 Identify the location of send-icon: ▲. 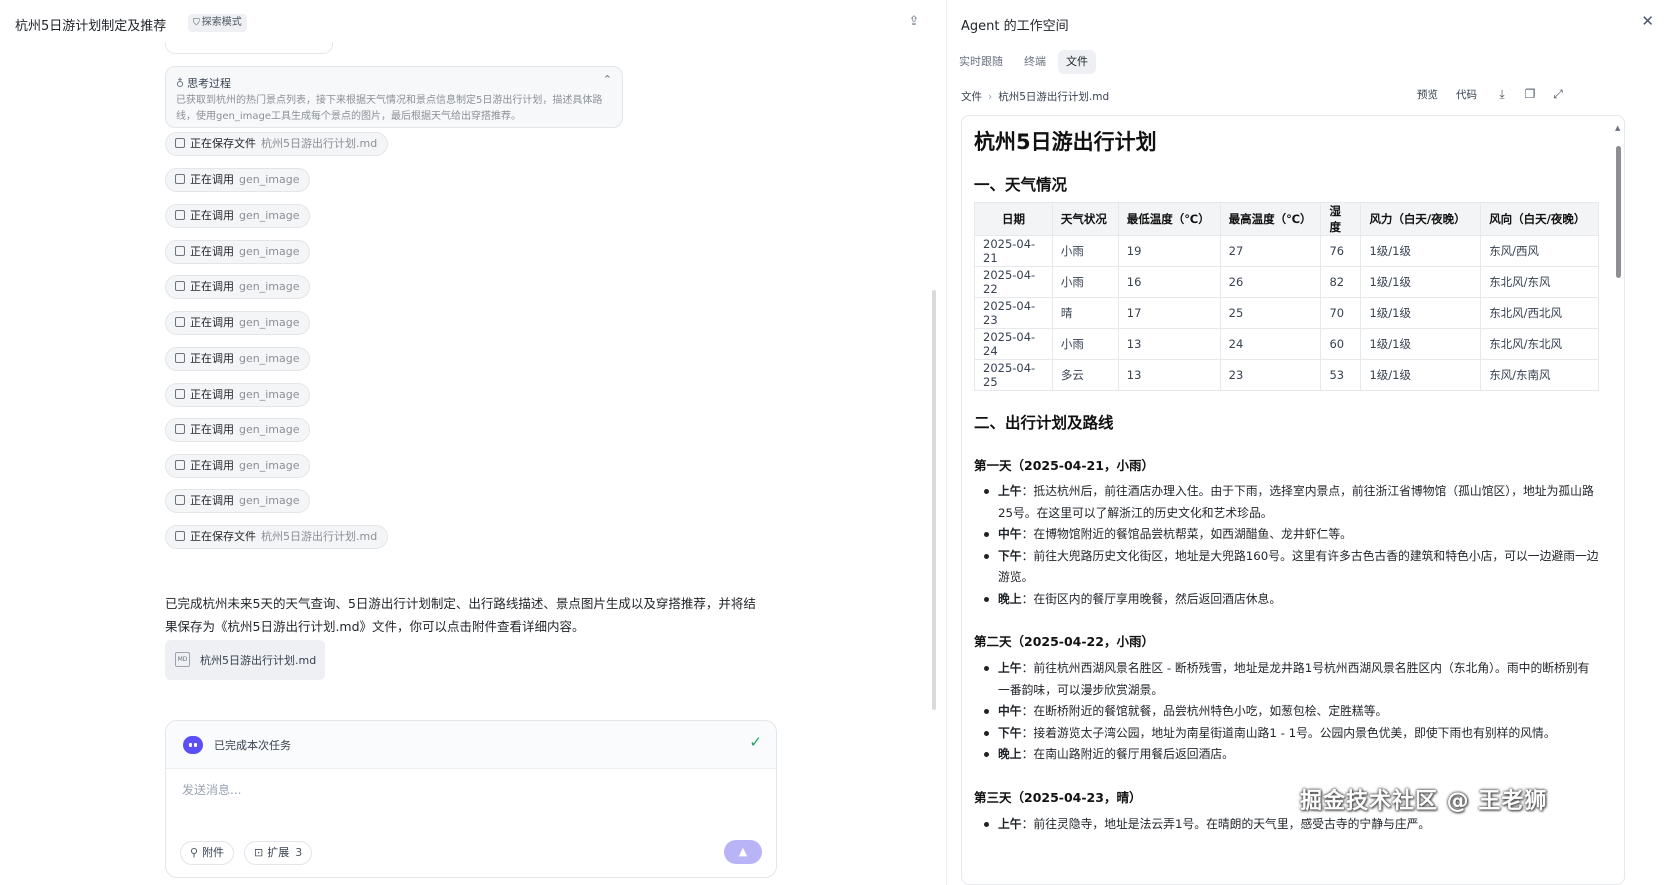
(743, 851).